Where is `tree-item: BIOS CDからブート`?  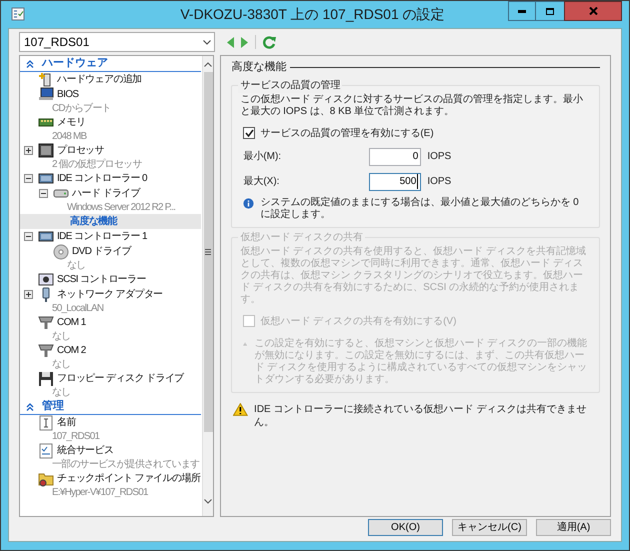 tree-item: BIOS CDからブート is located at coordinates (110, 101).